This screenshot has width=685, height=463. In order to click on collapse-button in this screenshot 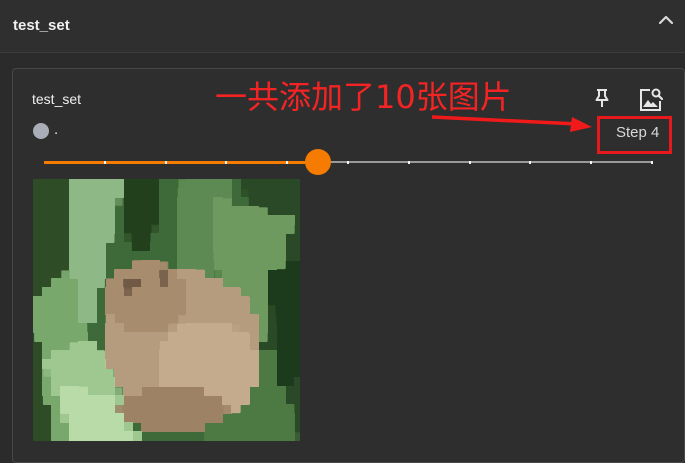, I will do `click(666, 20)`.